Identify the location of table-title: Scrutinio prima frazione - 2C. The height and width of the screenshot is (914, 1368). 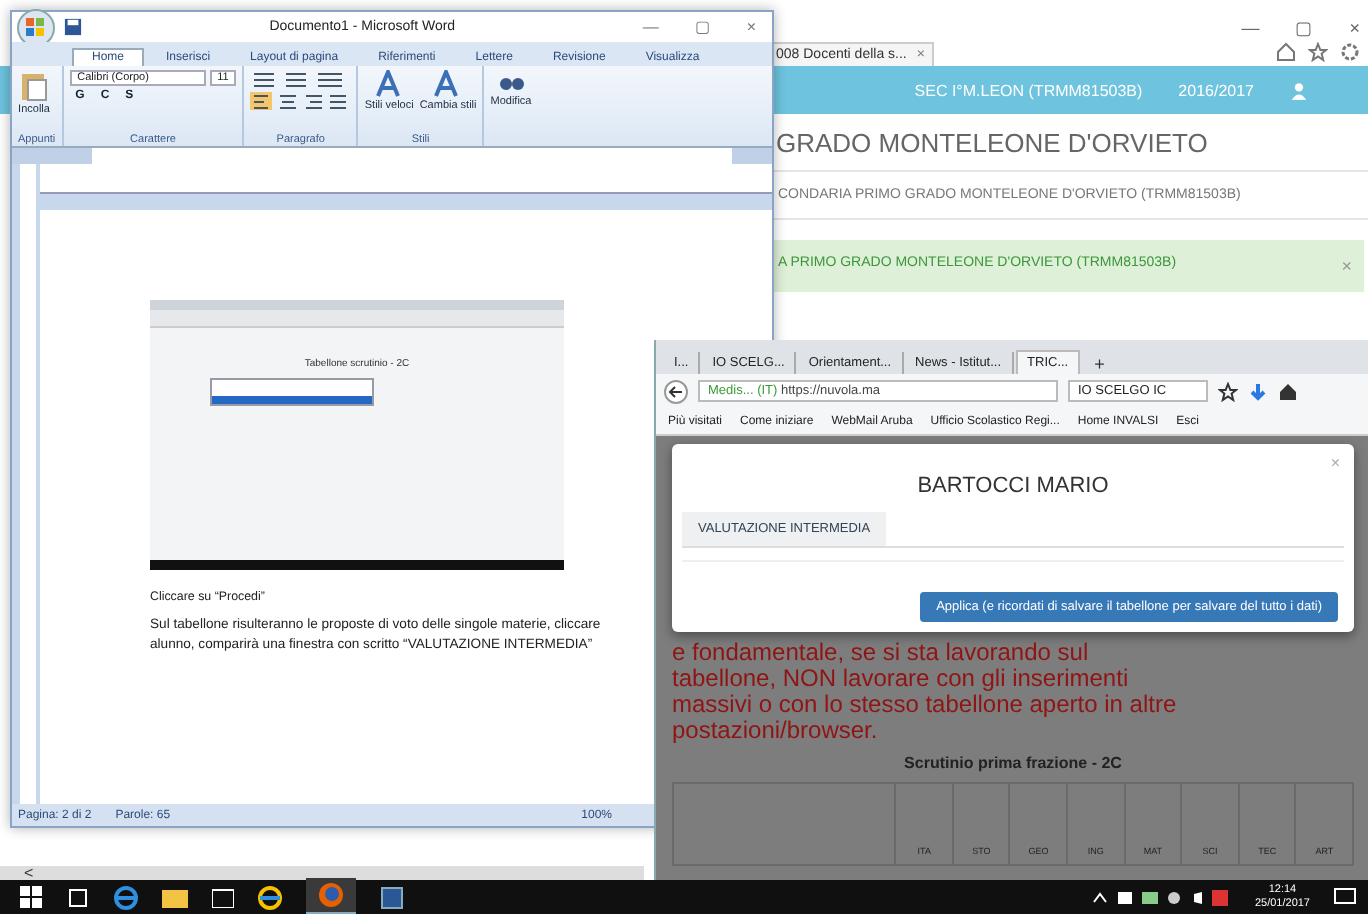
(1013, 763).